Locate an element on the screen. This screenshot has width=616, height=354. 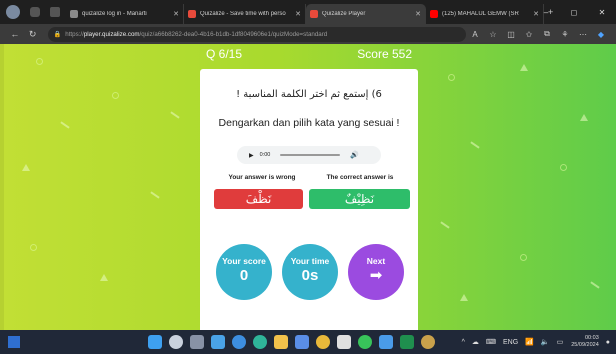
your-answer-box: نَظْفَ is located at coordinates (258, 199).